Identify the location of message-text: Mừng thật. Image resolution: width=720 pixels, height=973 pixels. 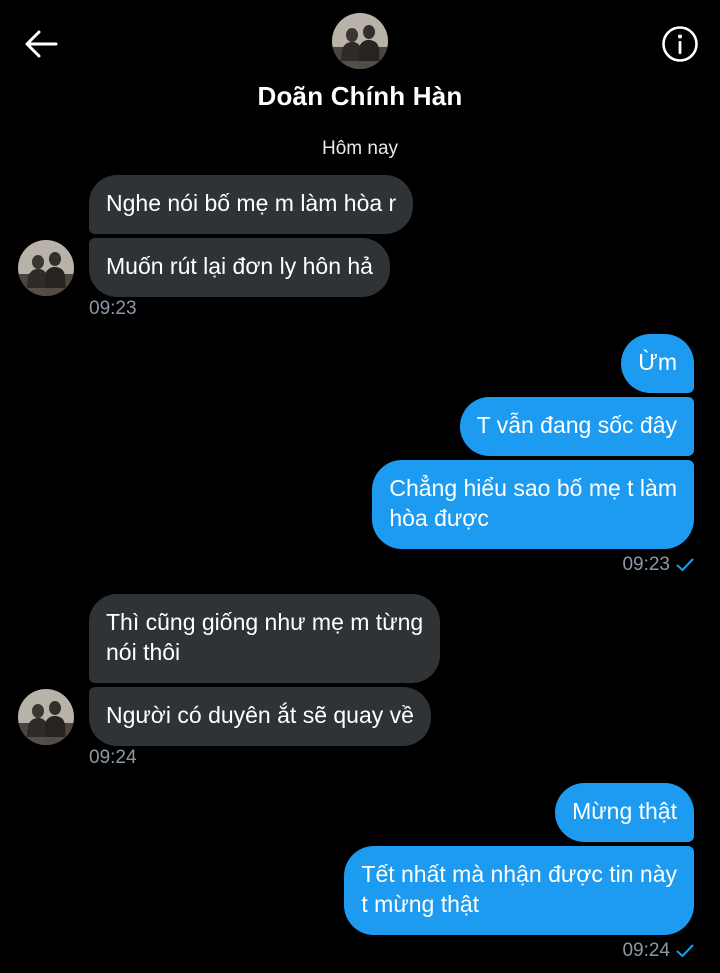
(624, 811).